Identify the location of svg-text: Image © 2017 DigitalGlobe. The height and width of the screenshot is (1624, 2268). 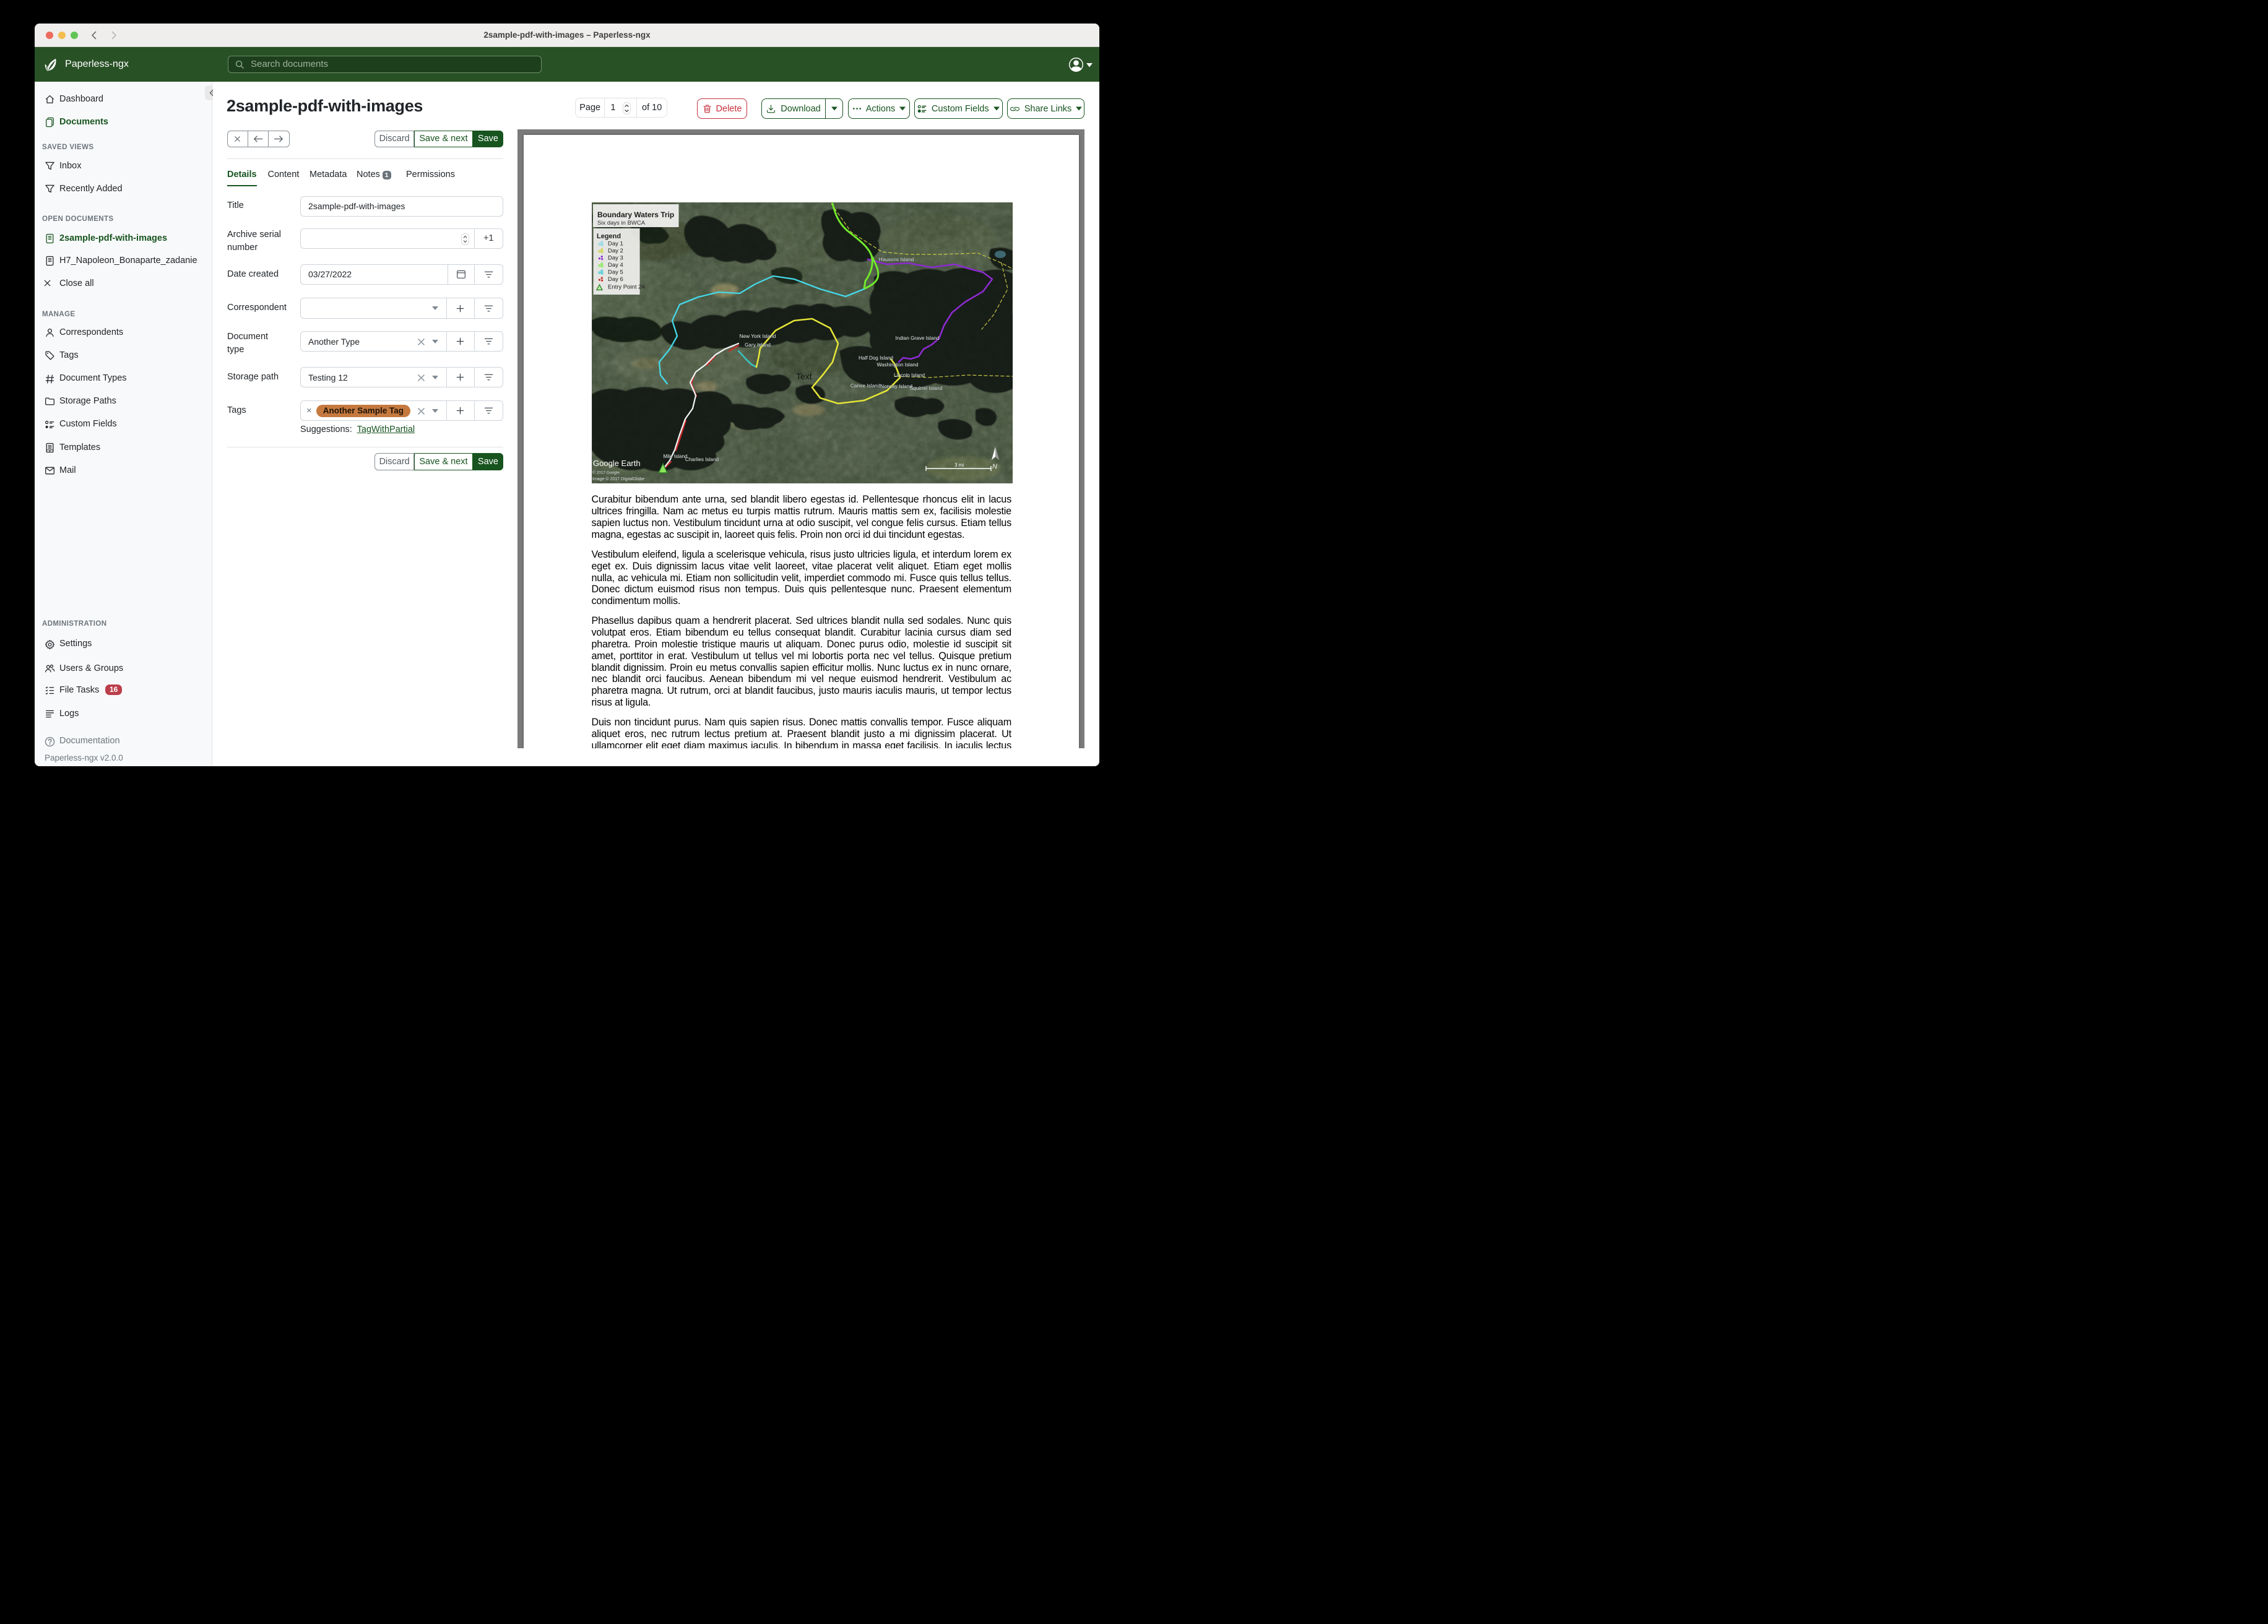
(618, 480).